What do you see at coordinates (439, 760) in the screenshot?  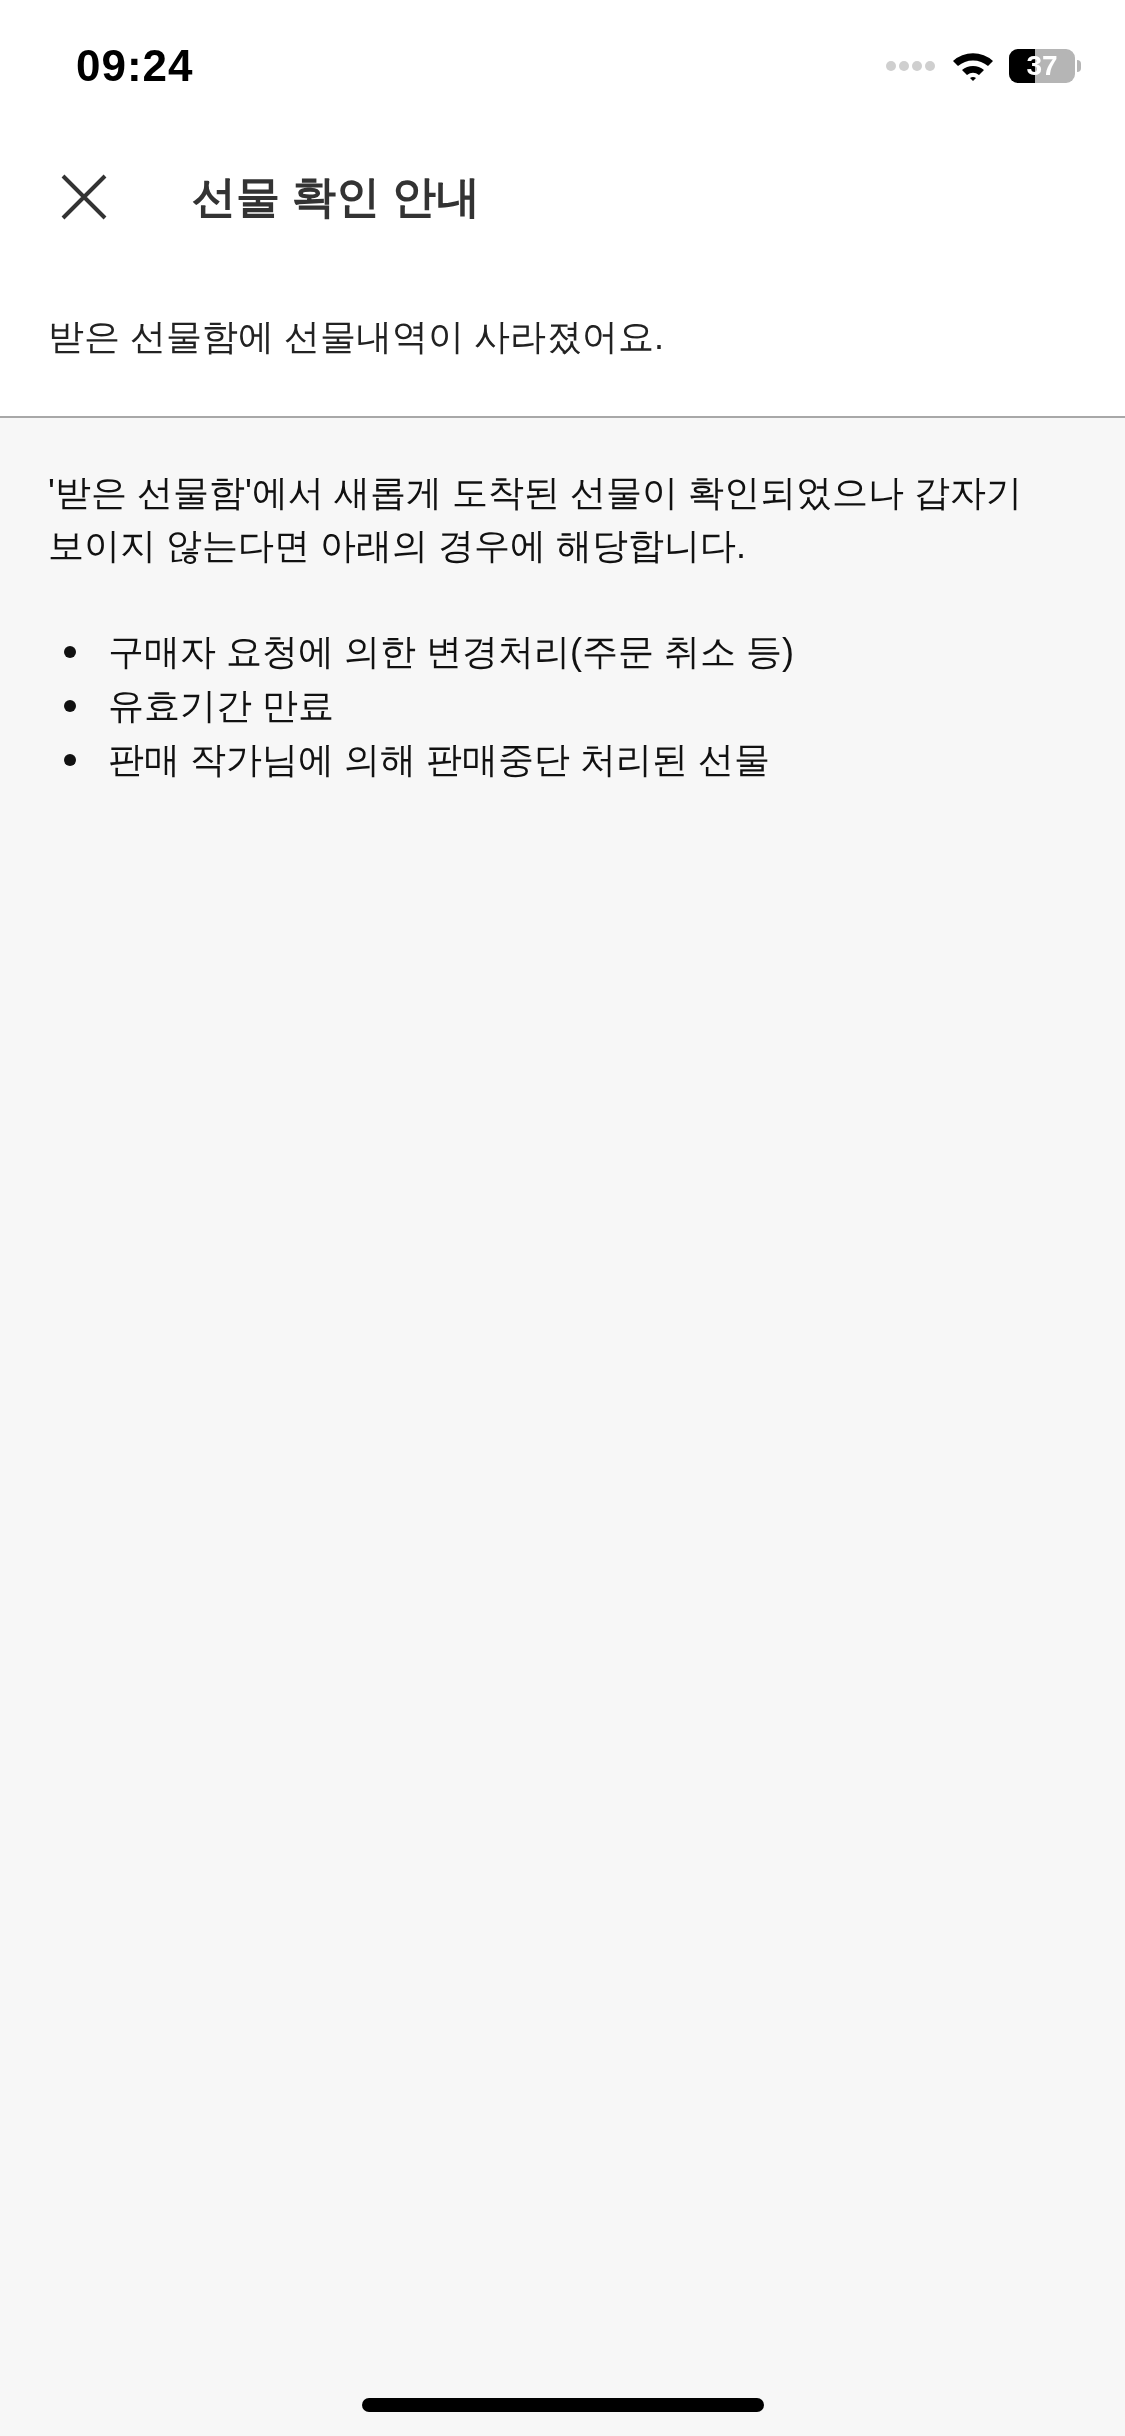 I see `list-item: 판매 작가님에 의해 판매중단 처리된 선물` at bounding box center [439, 760].